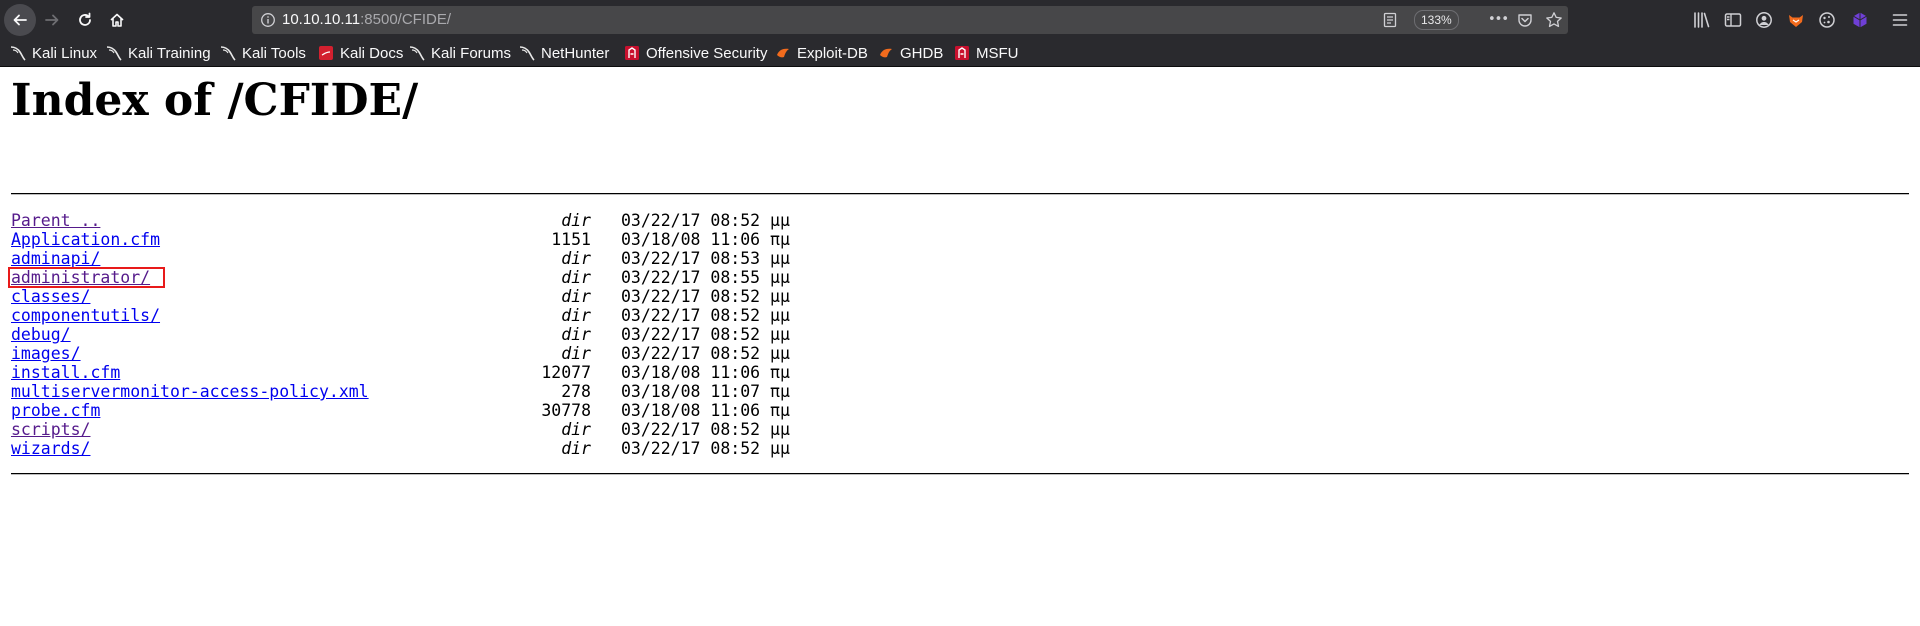 This screenshot has height=626, width=1920. I want to click on home-icon, so click(117, 20).